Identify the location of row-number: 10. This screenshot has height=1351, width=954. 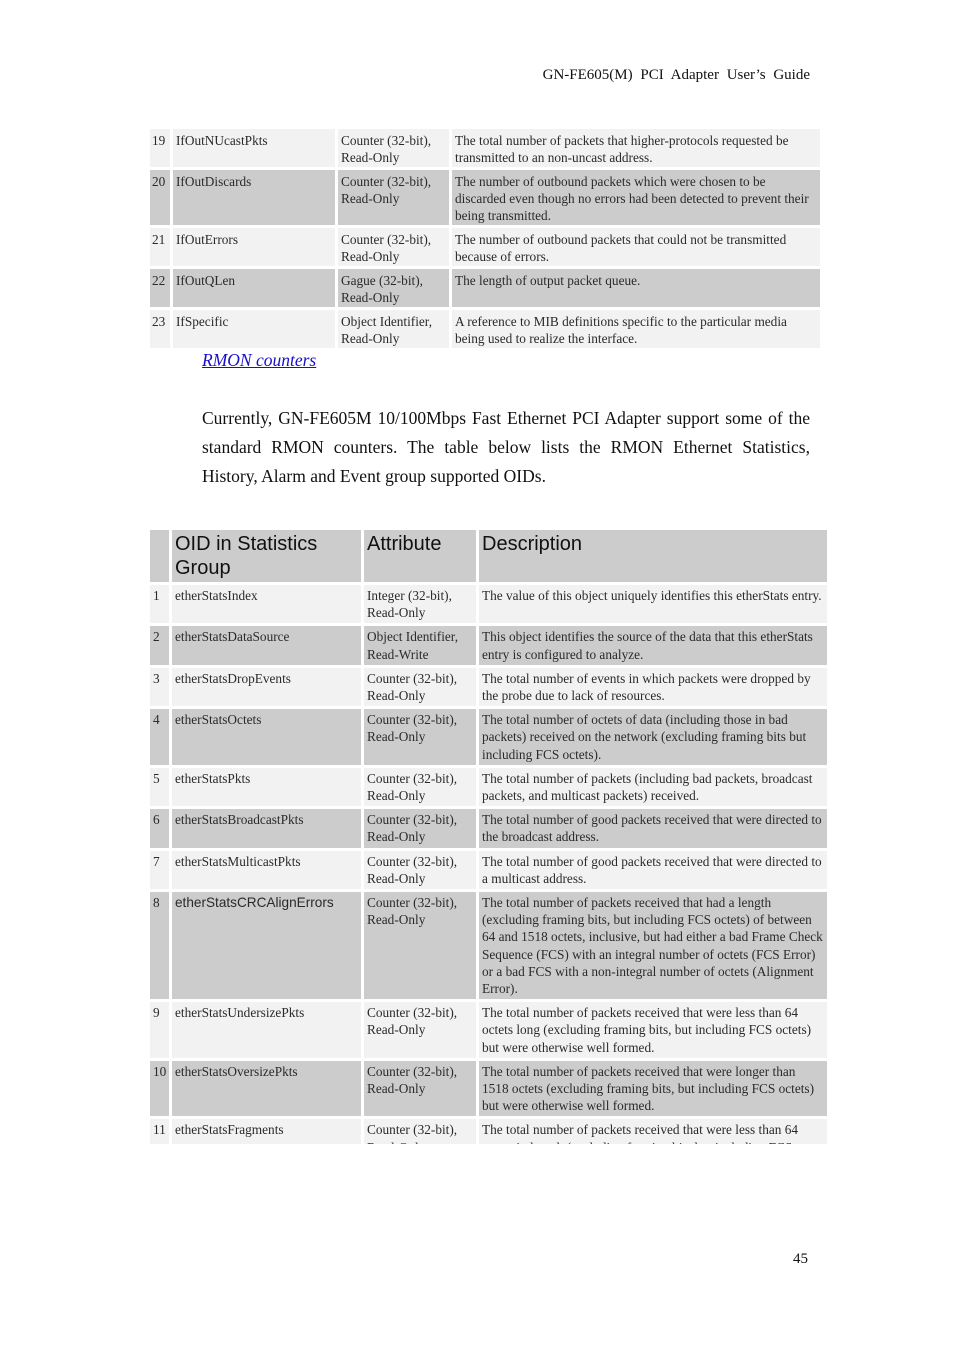
(159, 1088).